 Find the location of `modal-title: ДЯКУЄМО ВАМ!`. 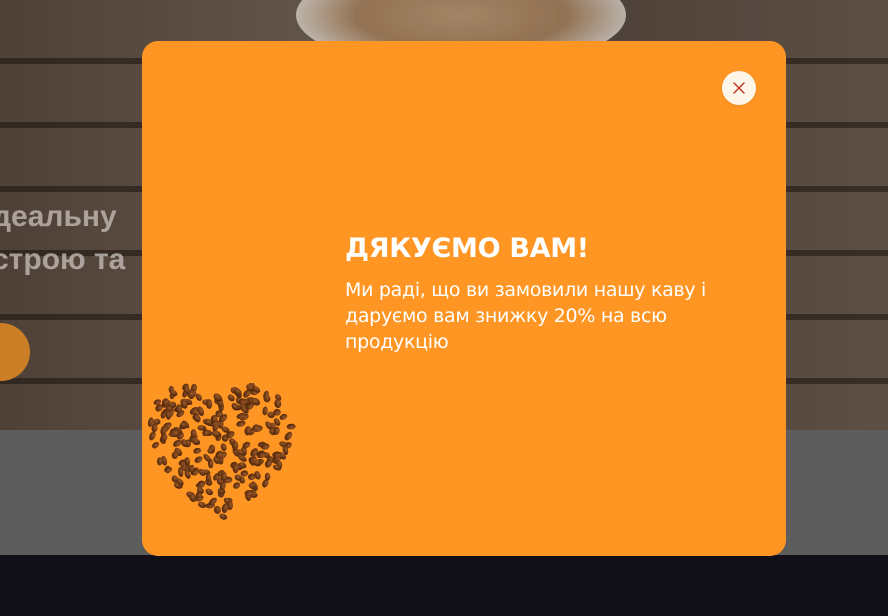

modal-title: ДЯКУЄМО ВАМ! is located at coordinates (467, 248).